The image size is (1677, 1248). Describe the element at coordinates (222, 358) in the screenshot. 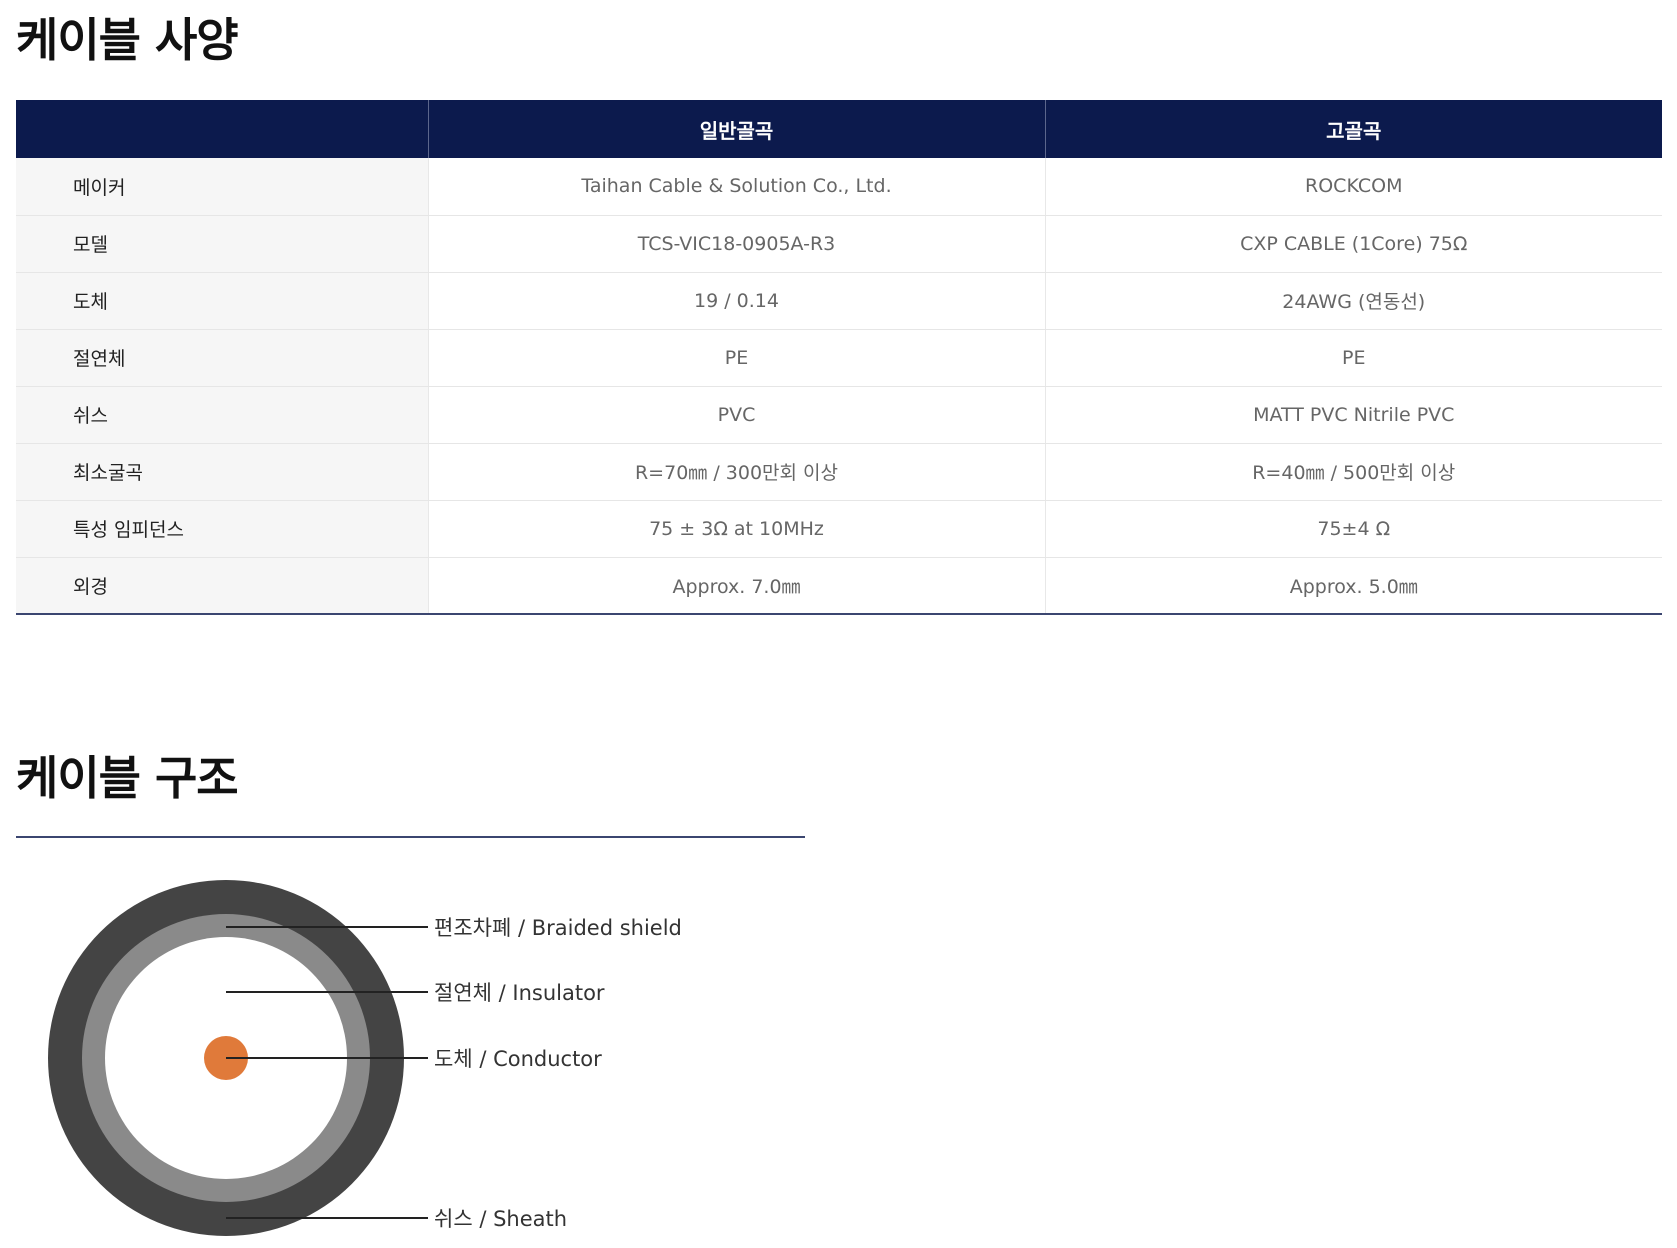

I see `row-label: 절연체` at that location.